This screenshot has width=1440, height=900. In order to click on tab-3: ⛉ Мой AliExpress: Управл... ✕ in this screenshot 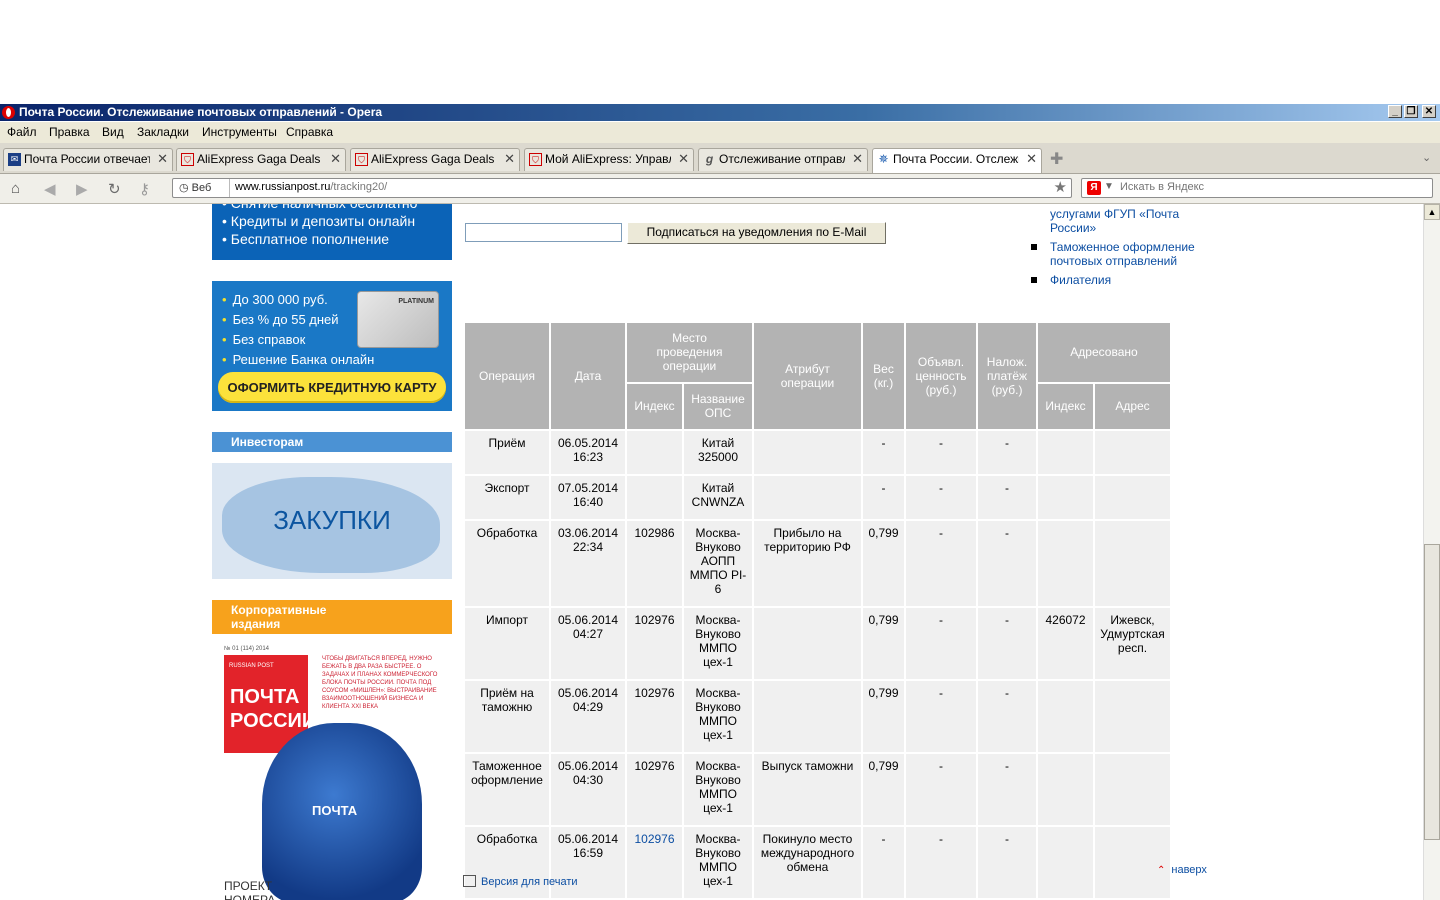, I will do `click(609, 159)`.